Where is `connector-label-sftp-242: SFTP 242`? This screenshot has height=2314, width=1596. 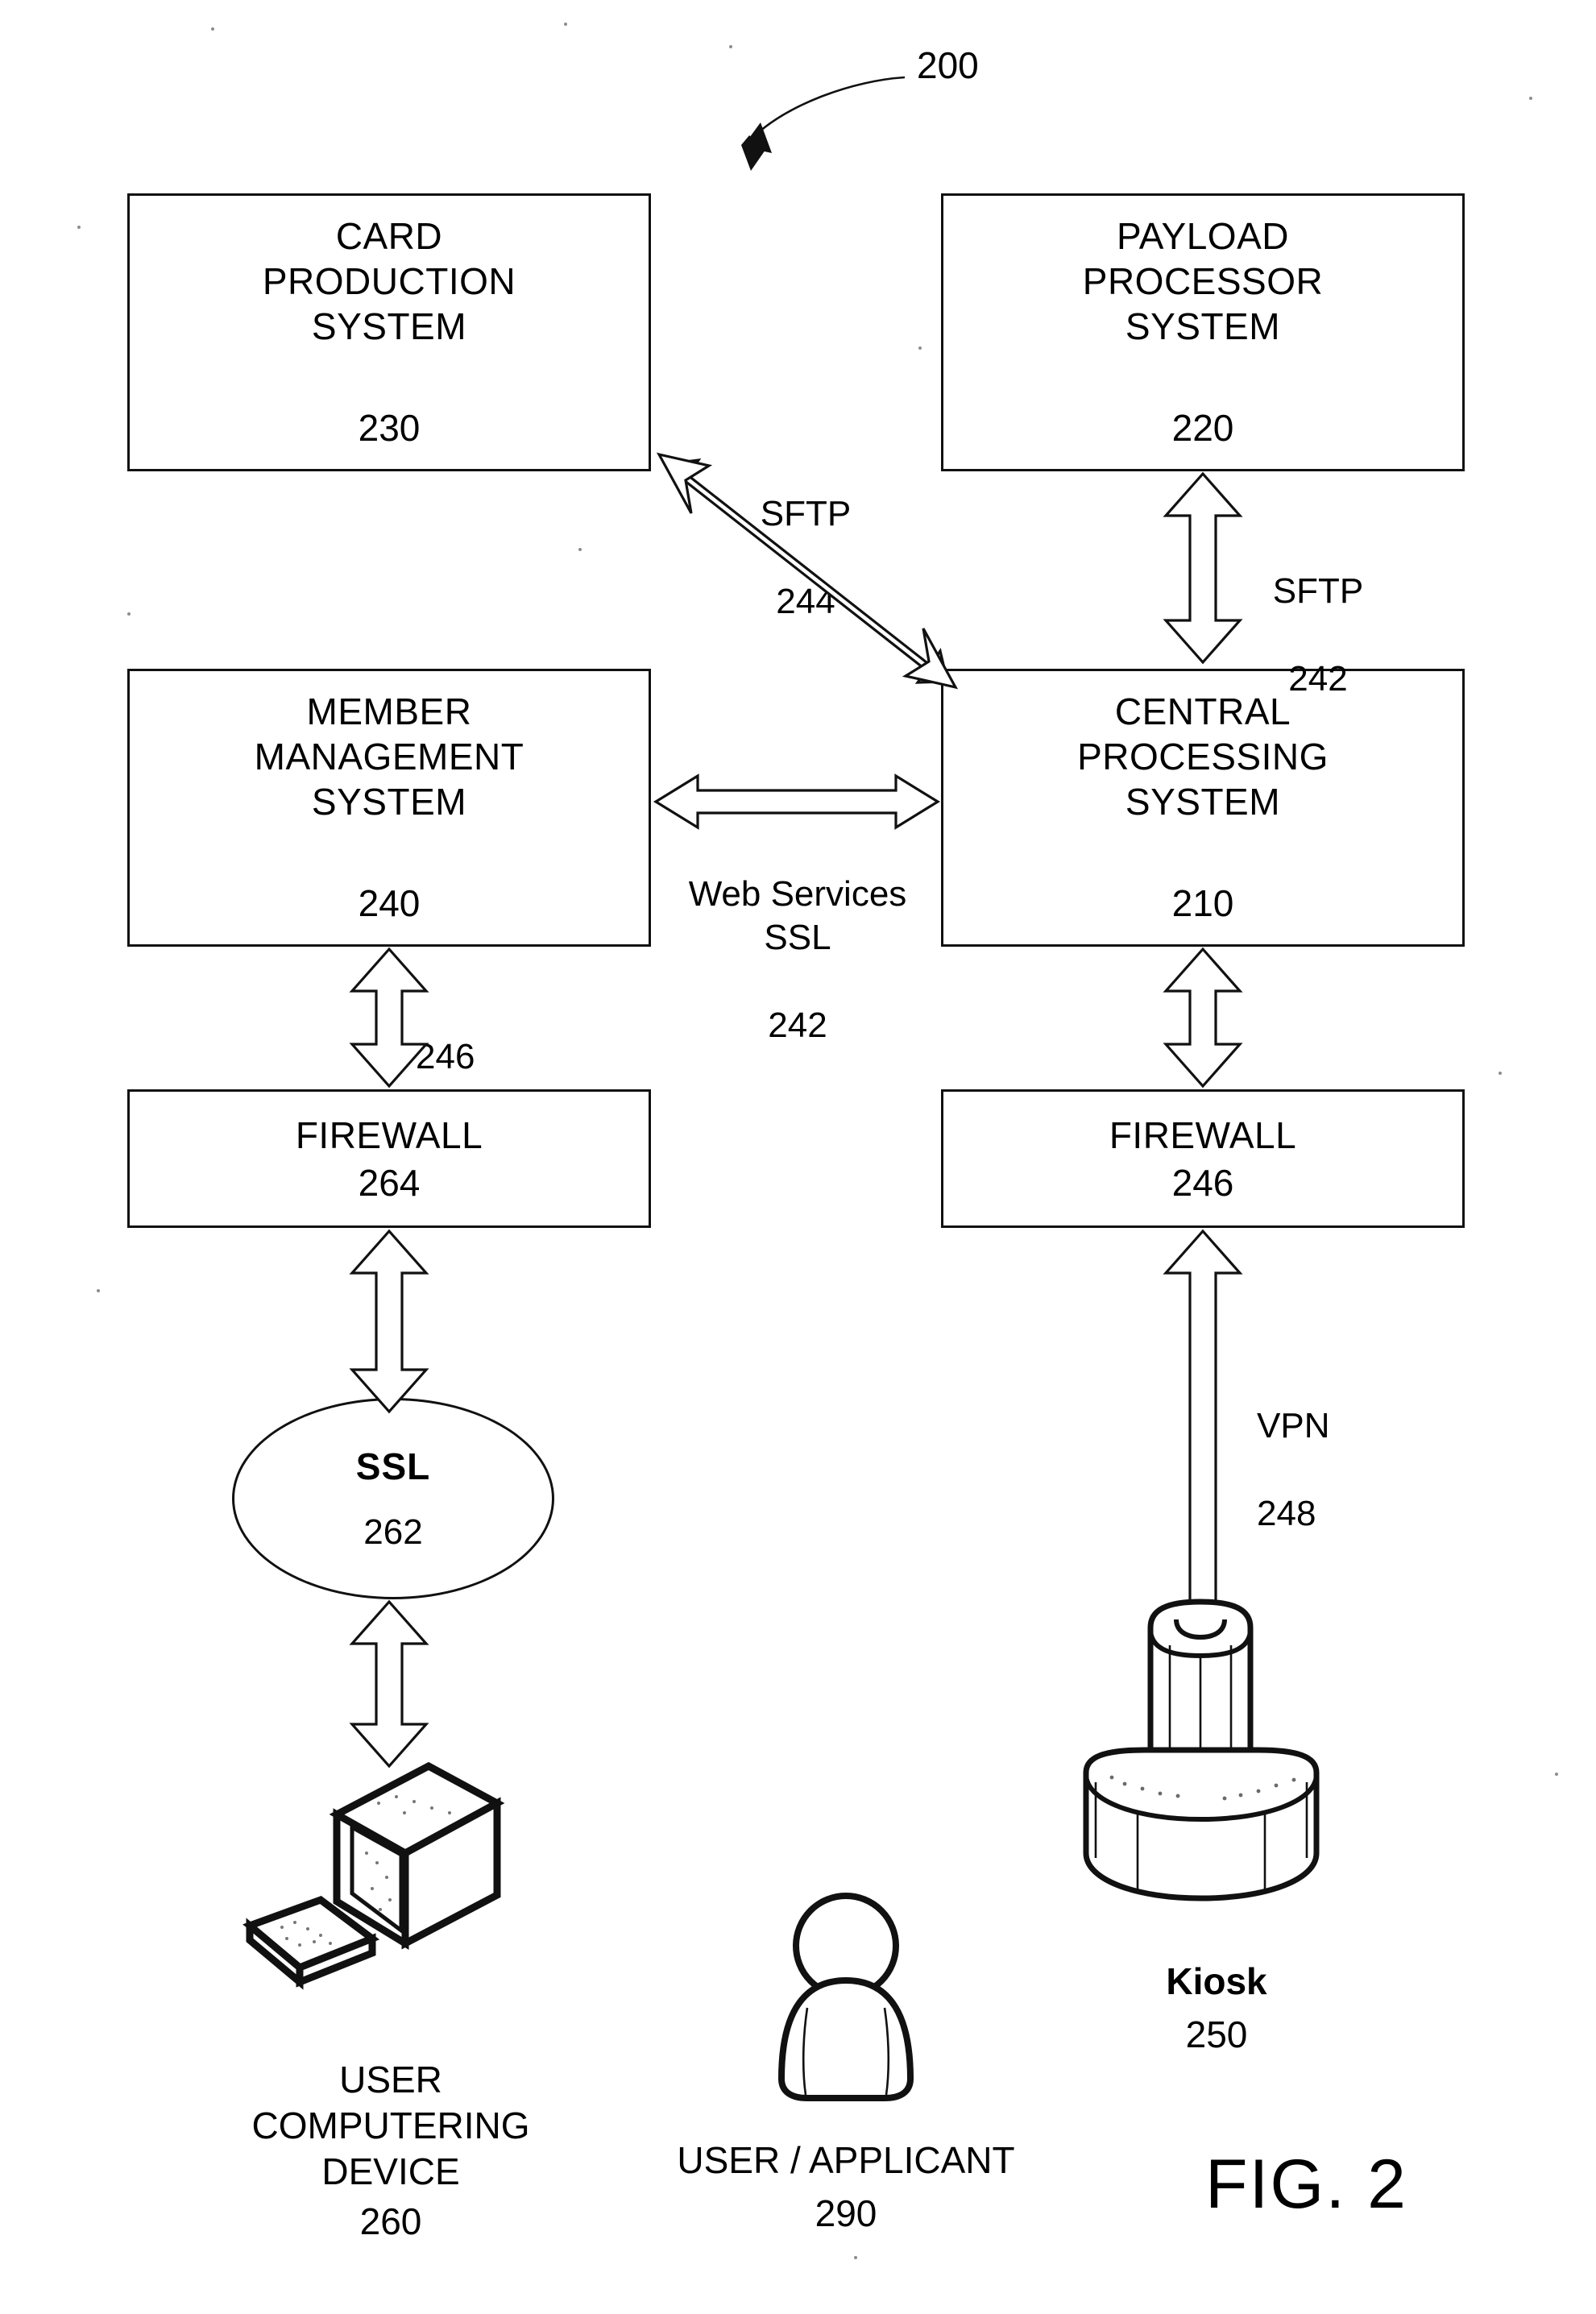 connector-label-sftp-242: SFTP 242 is located at coordinates (1318, 613).